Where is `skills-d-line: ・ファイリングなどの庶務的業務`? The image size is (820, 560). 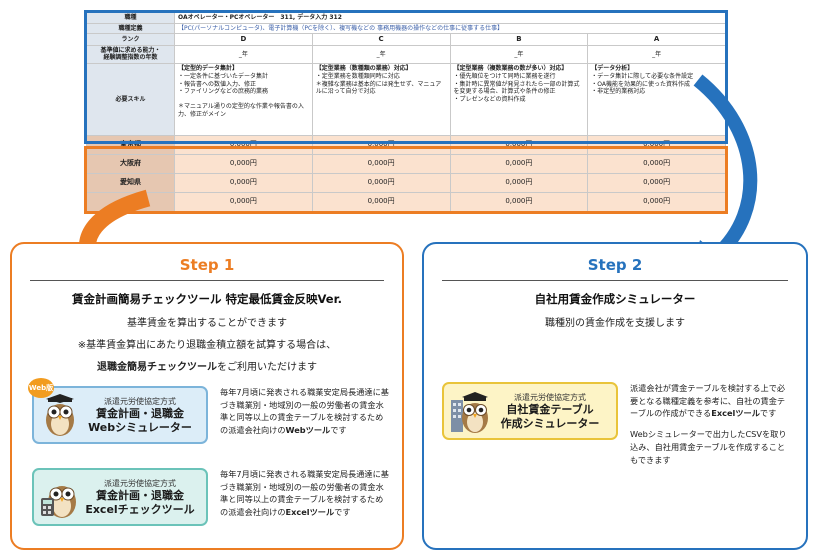
skills-d-line: ・ファイリングなどの庶務的業務 is located at coordinates (223, 92).